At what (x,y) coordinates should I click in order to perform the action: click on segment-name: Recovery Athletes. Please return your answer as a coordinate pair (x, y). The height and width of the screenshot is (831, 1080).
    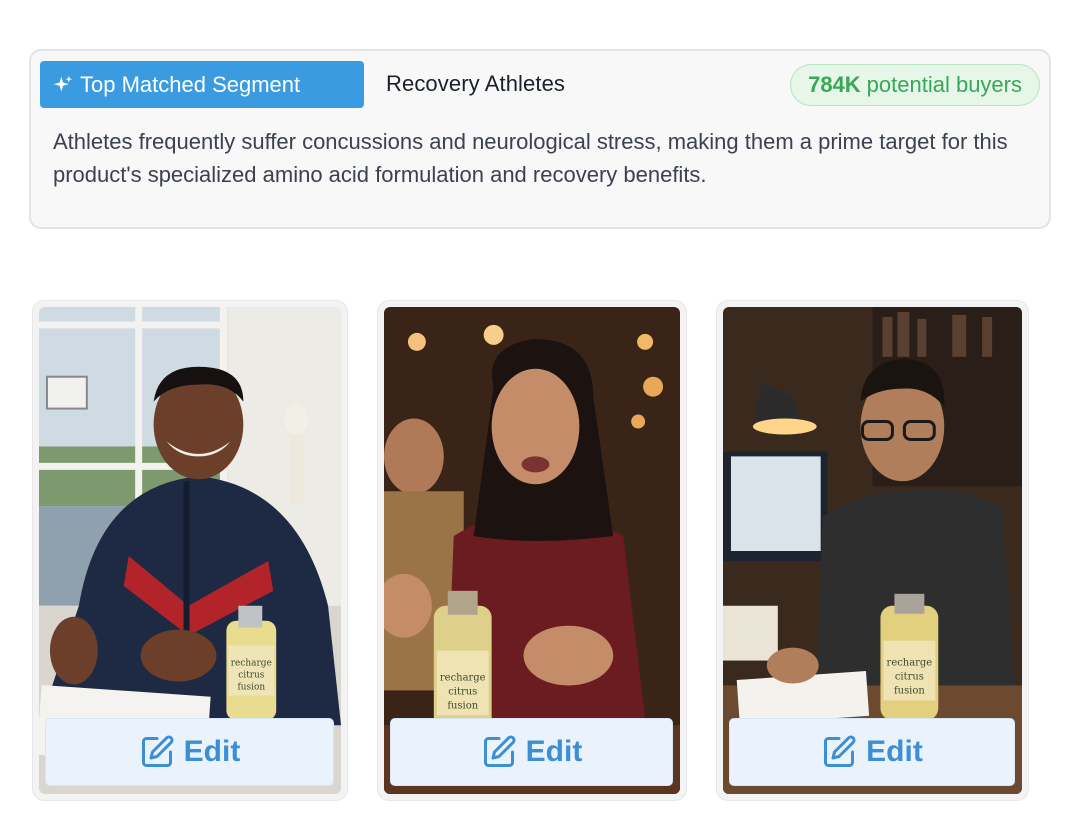
    Looking at the image, I should click on (476, 83).